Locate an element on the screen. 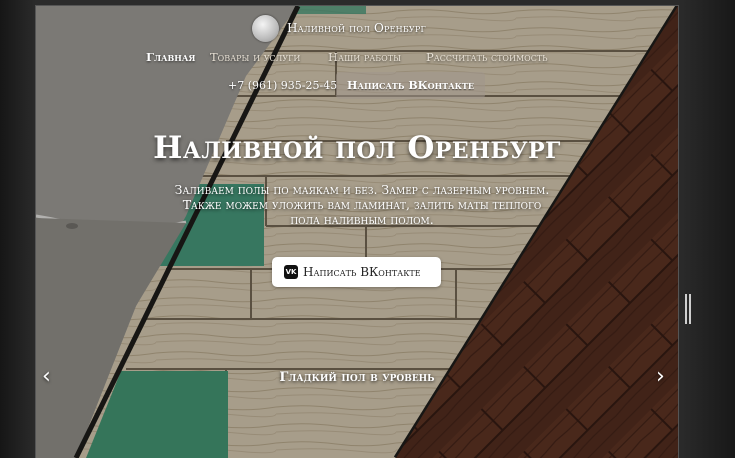 Image resolution: width=735 pixels, height=458 pixels. chevron-left-icon: ‹ is located at coordinates (46, 376).